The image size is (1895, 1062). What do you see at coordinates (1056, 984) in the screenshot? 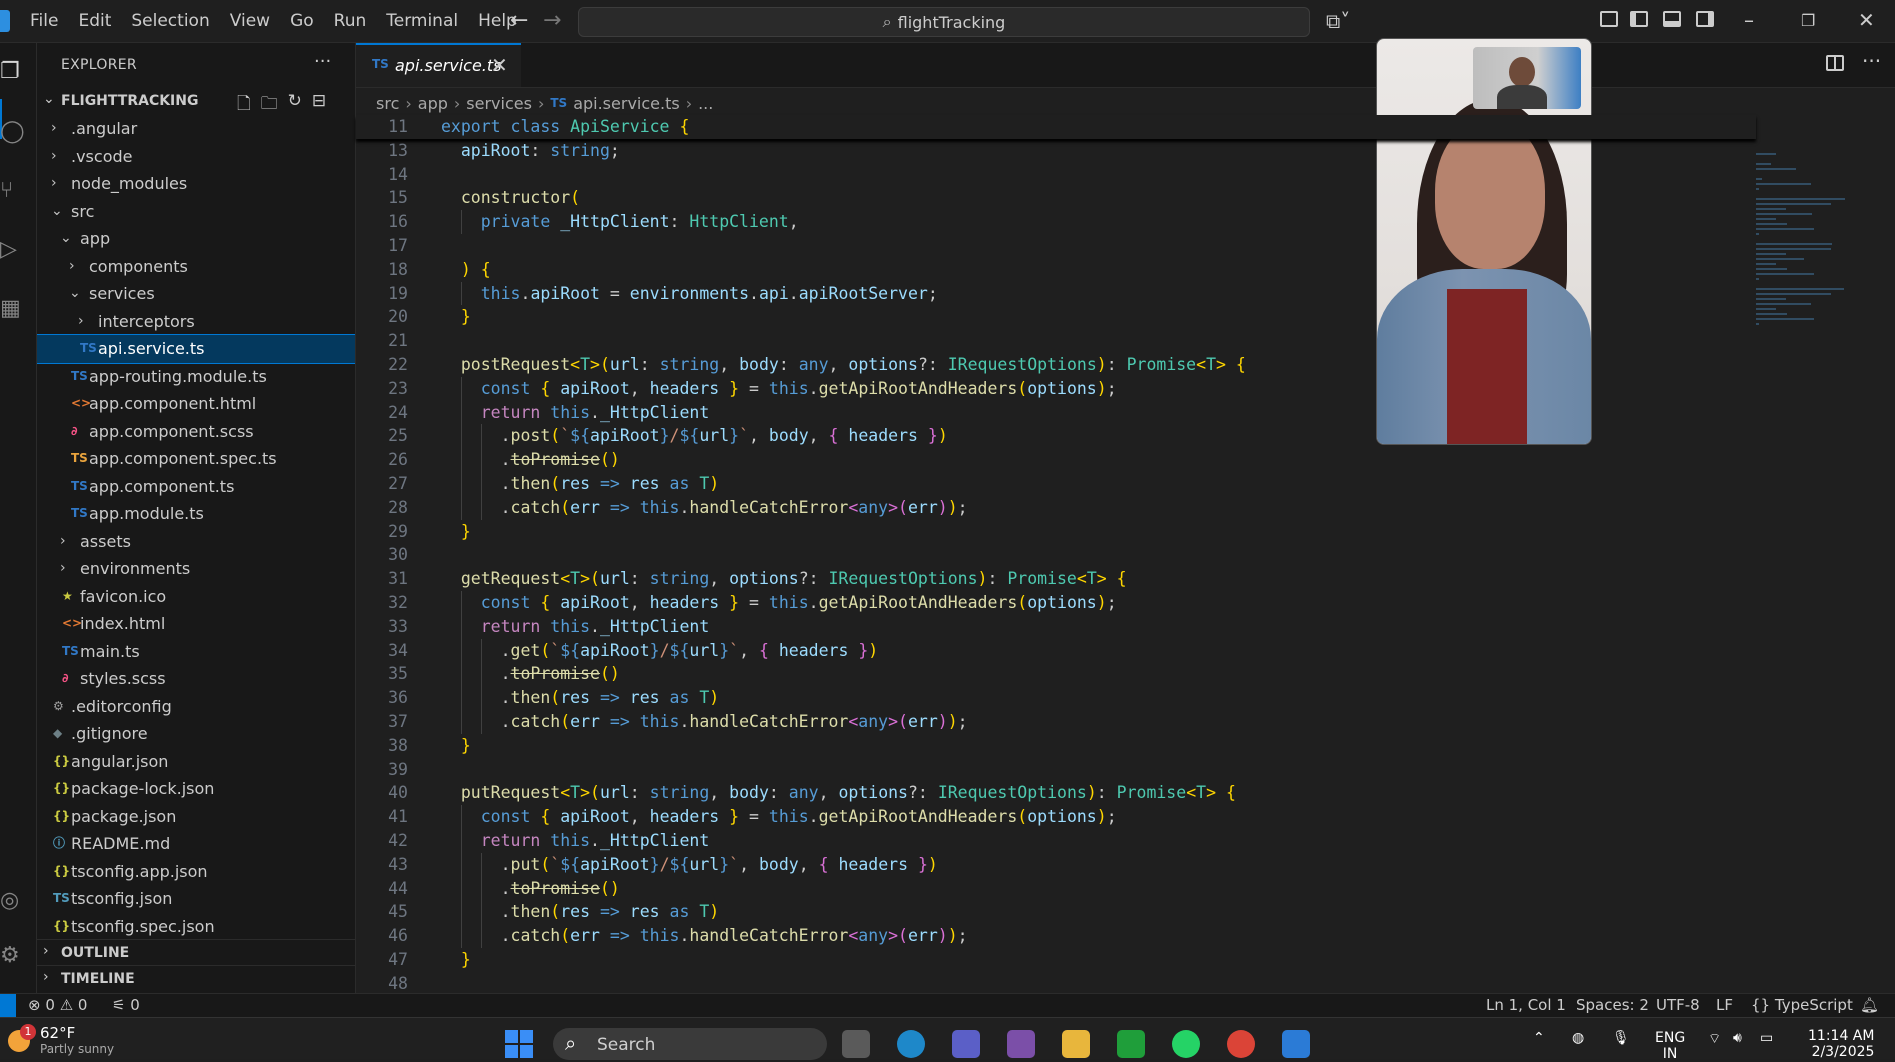
I see `code-line: 48` at bounding box center [1056, 984].